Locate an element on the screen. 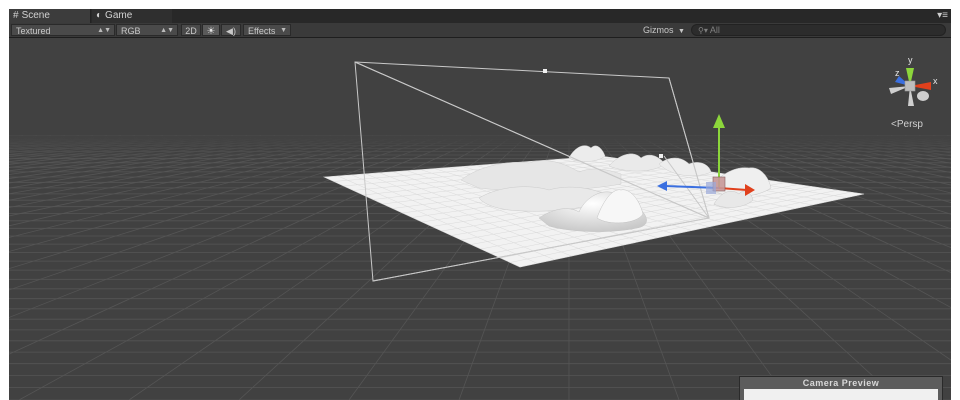 This screenshot has height=400, width=960. projection-toggle: <Persp is located at coordinates (907, 124).